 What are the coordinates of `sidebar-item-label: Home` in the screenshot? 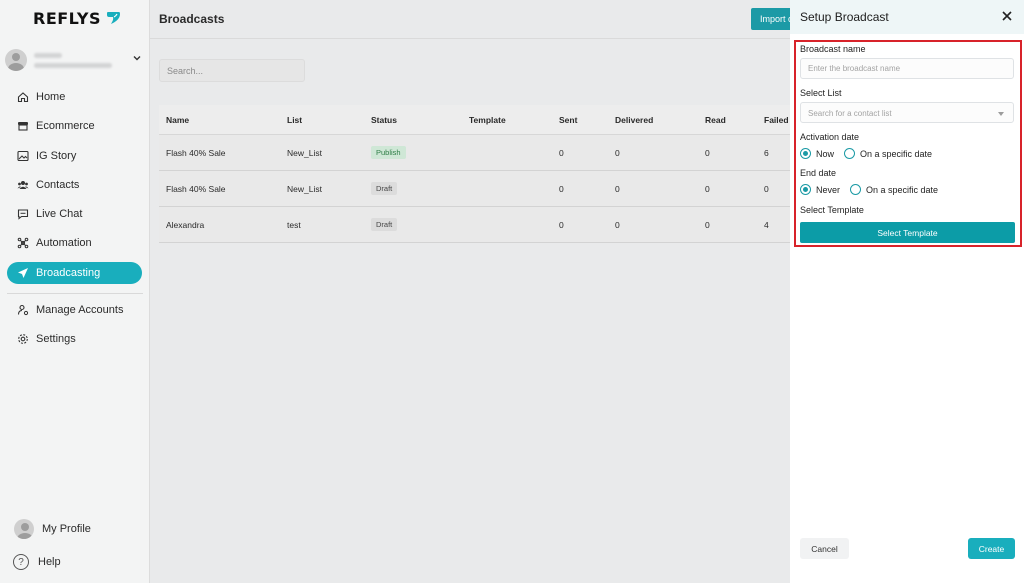 It's located at (51, 97).